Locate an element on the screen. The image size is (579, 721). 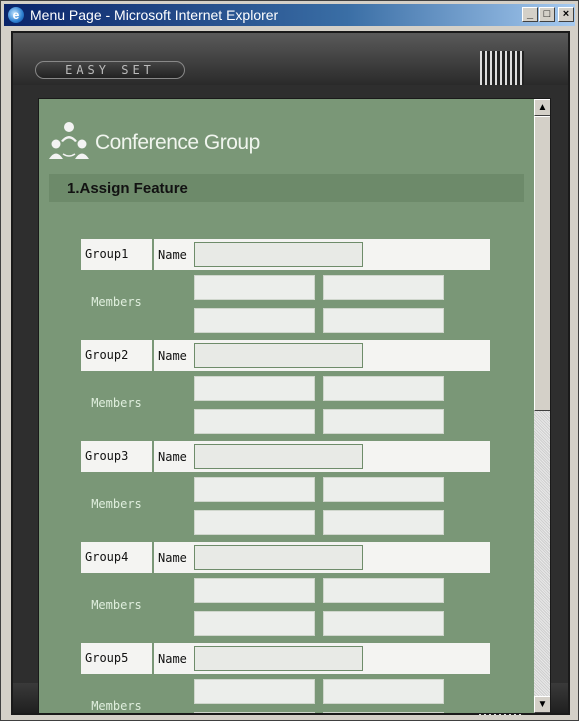
group-block: Group3 Name Members is located at coordinates (286, 491).